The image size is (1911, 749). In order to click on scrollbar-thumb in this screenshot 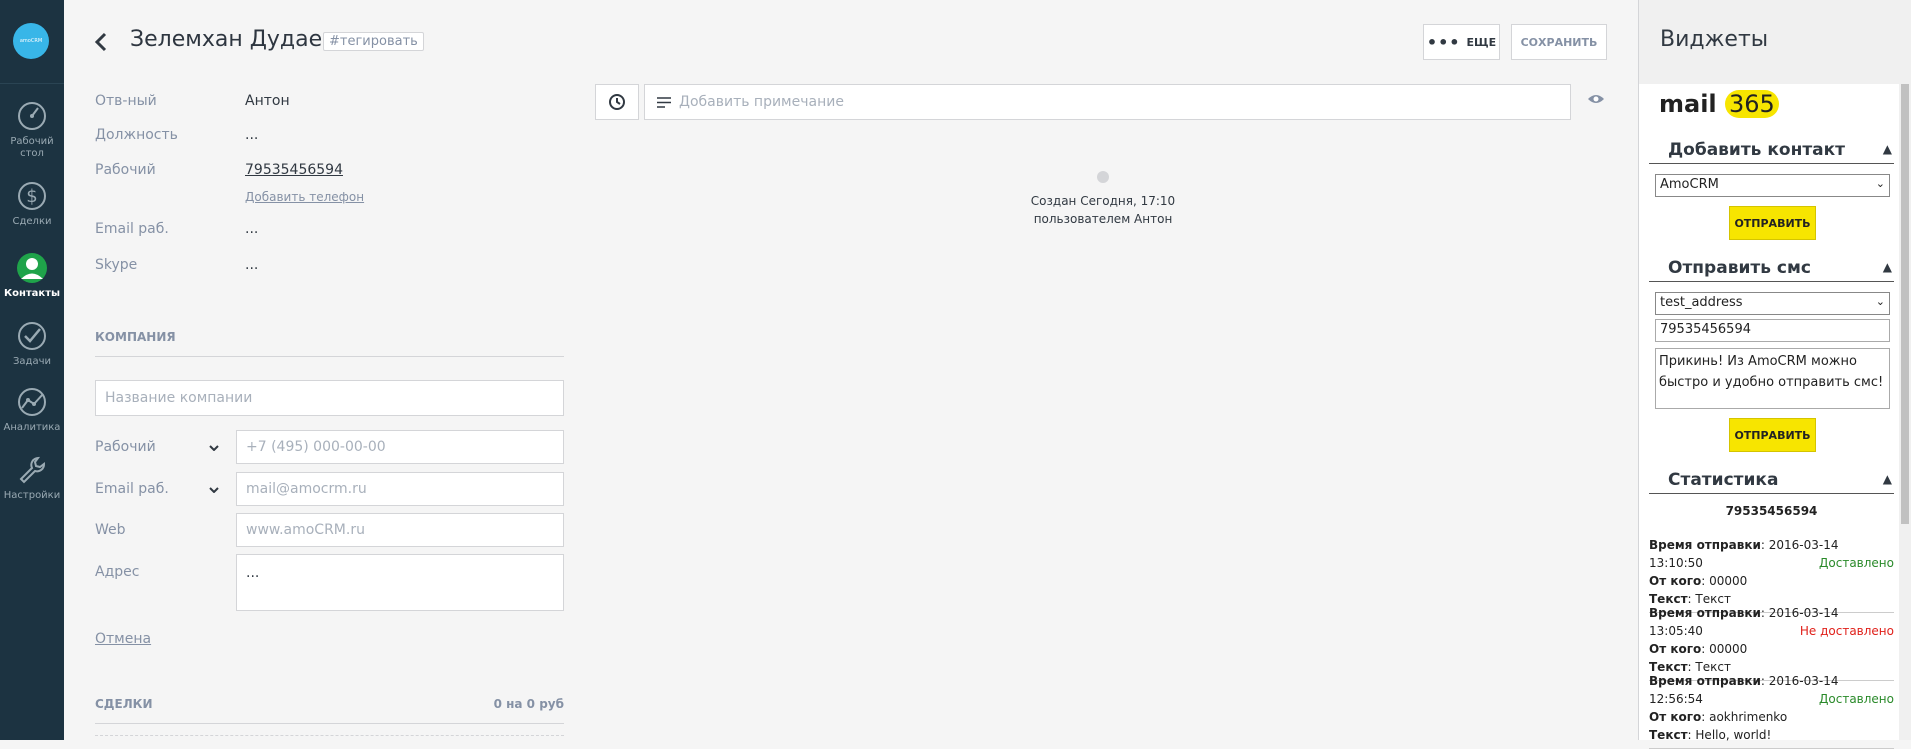, I will do `click(1905, 304)`.